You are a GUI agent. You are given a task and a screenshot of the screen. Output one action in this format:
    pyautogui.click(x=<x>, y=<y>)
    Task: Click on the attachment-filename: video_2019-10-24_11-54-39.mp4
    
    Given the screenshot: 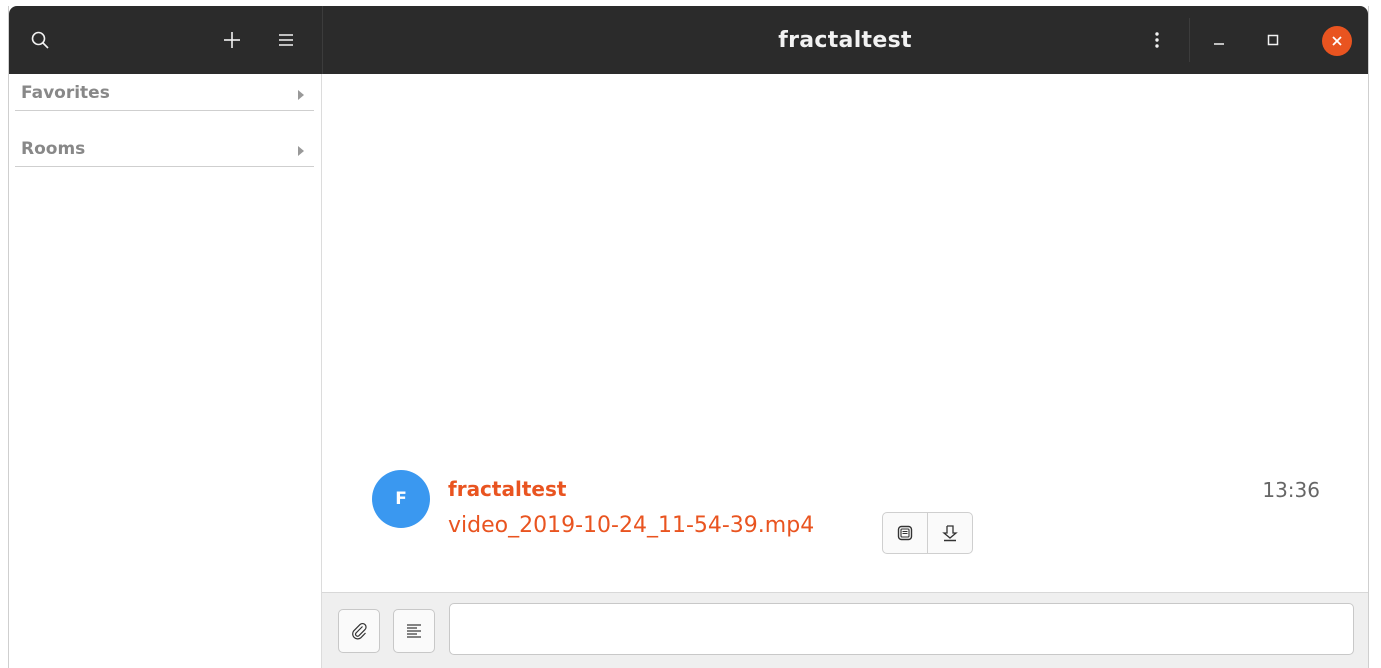 What is the action you would take?
    pyautogui.click(x=631, y=525)
    